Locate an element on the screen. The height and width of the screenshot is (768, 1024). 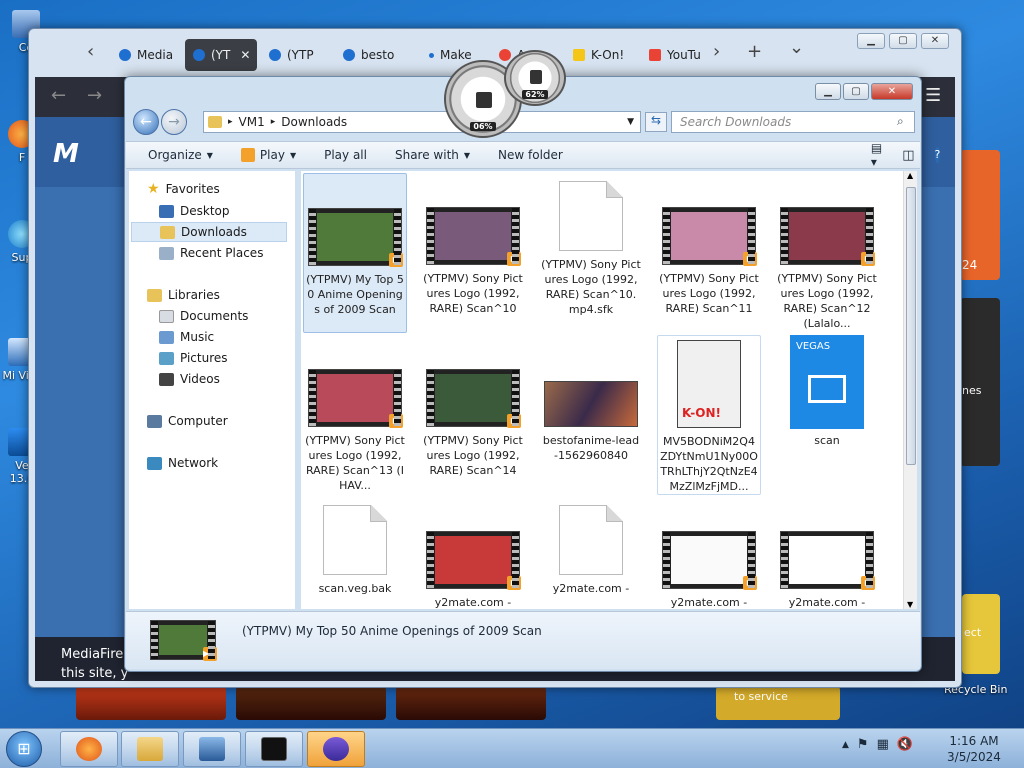
back-icon: ← is located at coordinates (58, 95).